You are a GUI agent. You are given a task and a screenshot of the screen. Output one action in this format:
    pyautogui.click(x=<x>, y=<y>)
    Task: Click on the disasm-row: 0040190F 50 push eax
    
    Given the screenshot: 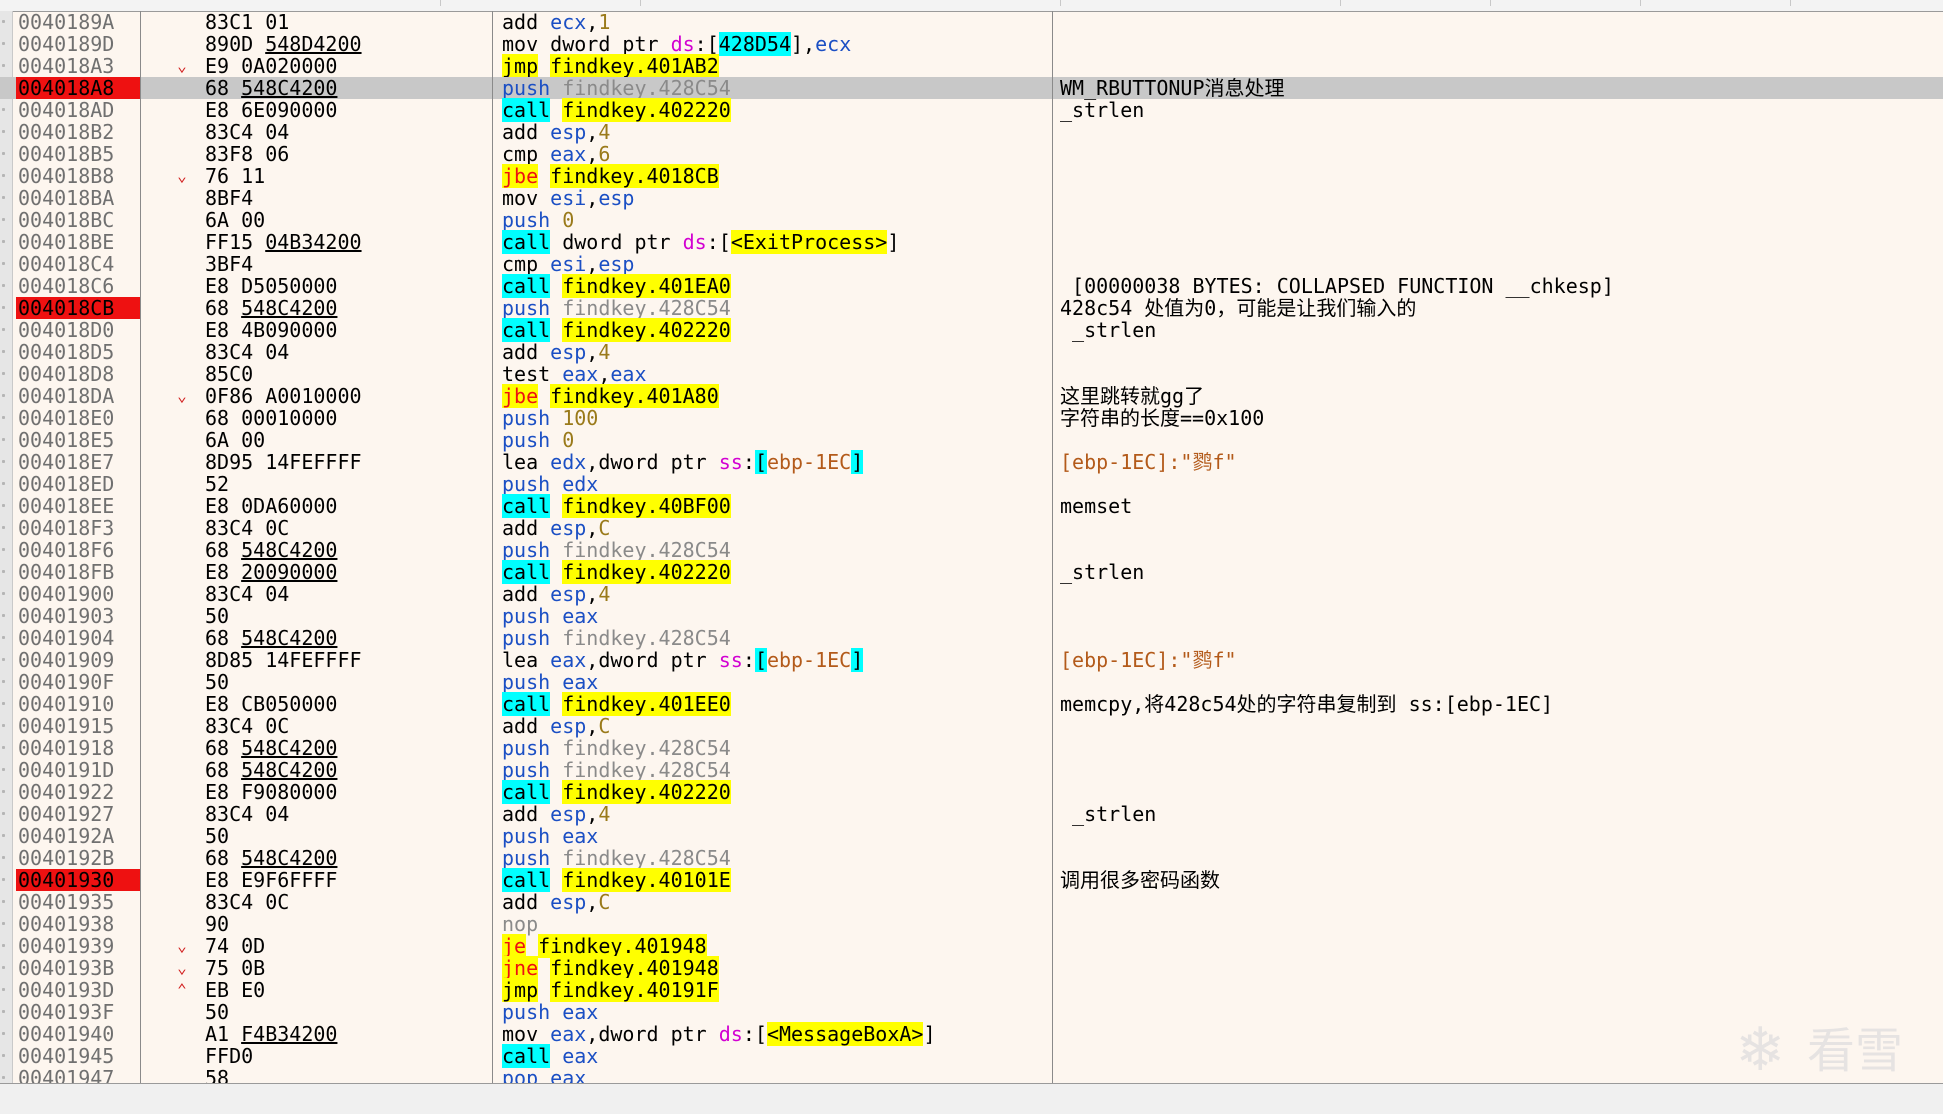 What is the action you would take?
    pyautogui.click(x=971, y=682)
    